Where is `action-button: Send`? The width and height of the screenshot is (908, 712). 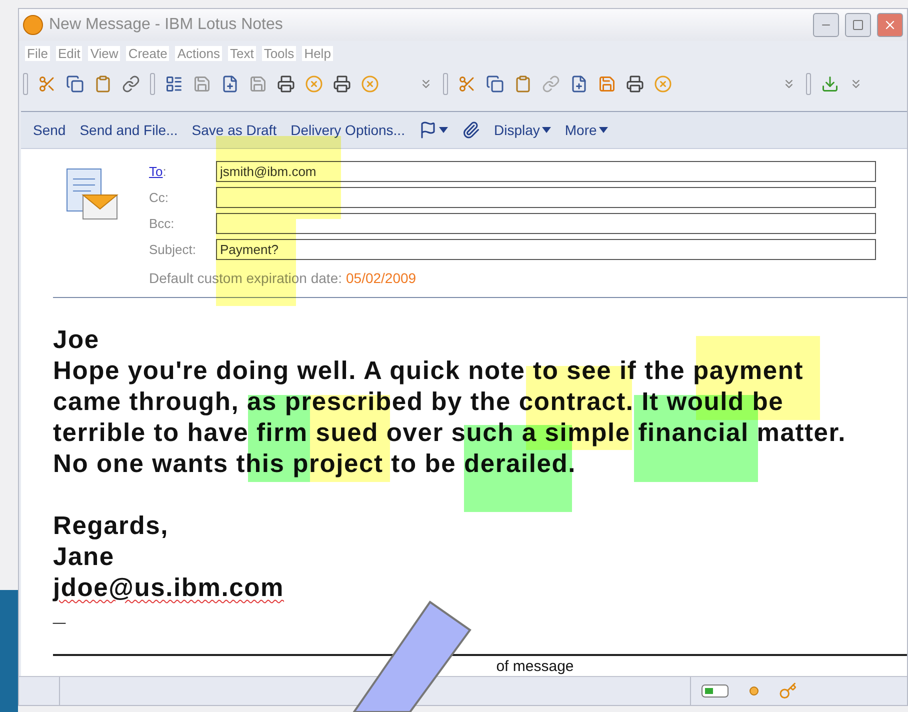 action-button: Send is located at coordinates (49, 130).